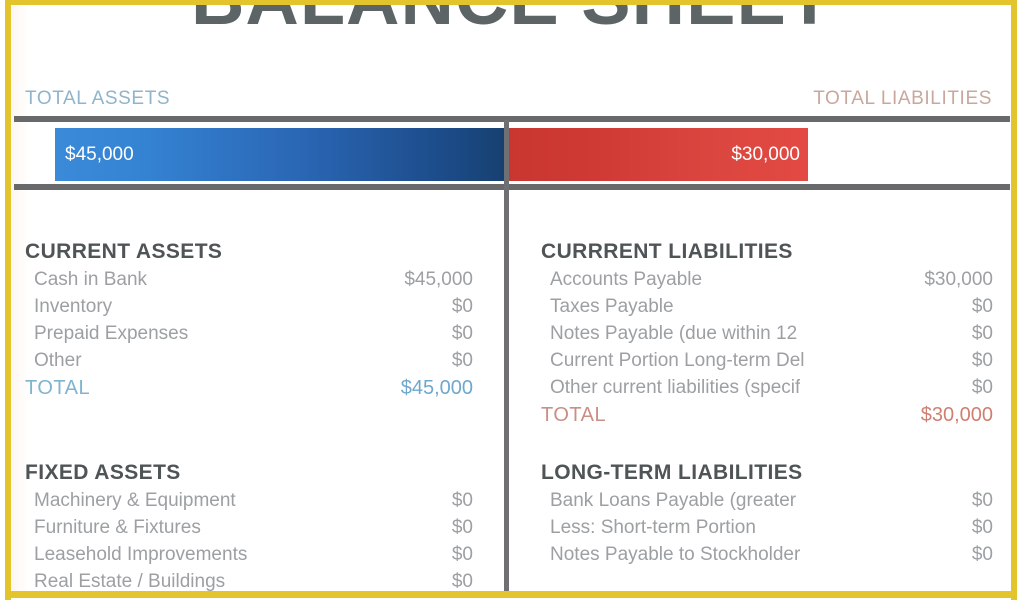 This screenshot has height=600, width=1024. I want to click on total-liabilities-heading: TOTAL LIABILITIES, so click(902, 98).